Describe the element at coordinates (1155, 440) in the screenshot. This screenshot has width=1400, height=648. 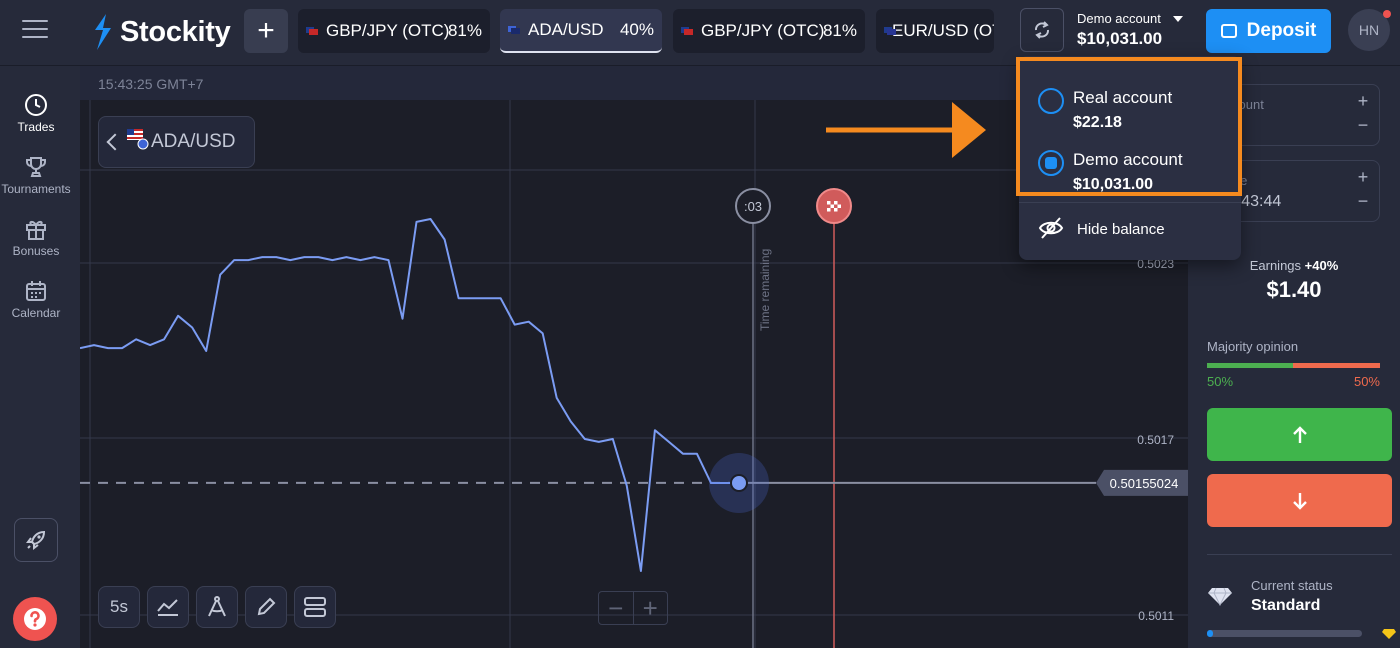
I see `price-tick-label: 0.5017` at that location.